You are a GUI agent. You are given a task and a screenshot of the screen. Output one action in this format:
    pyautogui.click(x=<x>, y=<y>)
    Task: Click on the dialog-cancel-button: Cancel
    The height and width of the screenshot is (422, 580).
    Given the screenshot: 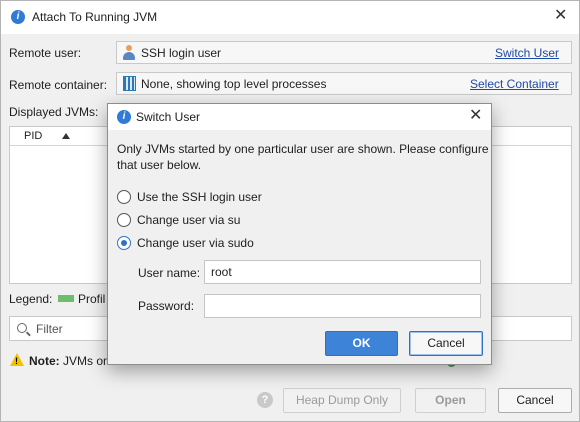 What is the action you would take?
    pyautogui.click(x=446, y=343)
    